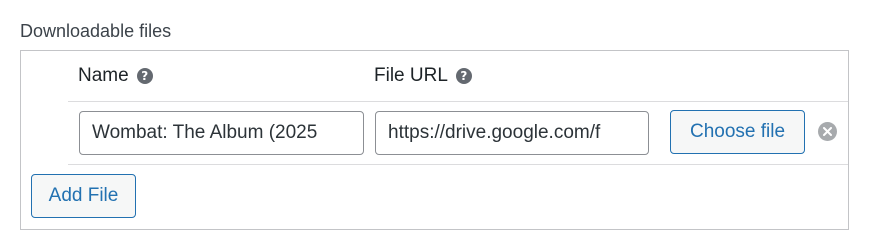  I want to click on section-title: Downloadable files, so click(96, 31).